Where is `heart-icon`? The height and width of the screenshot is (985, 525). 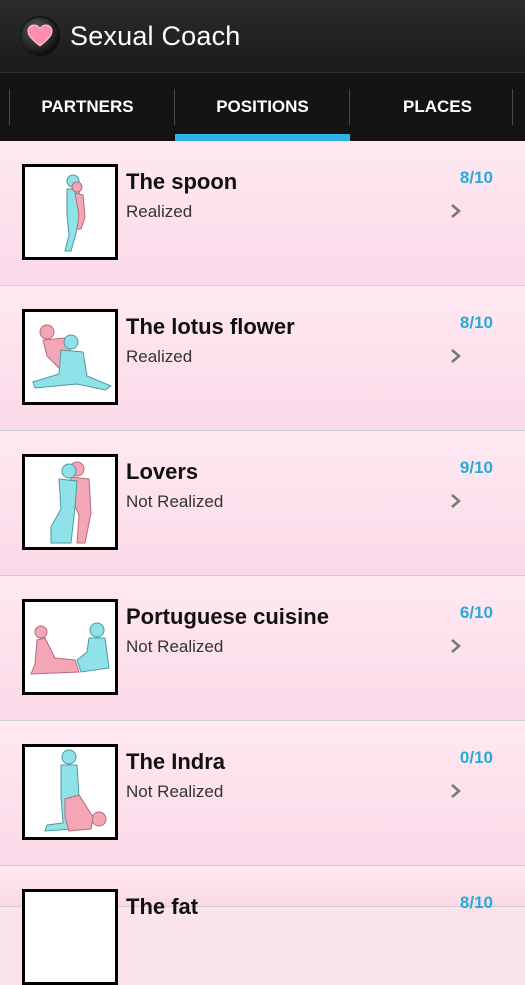
heart-icon is located at coordinates (40, 36).